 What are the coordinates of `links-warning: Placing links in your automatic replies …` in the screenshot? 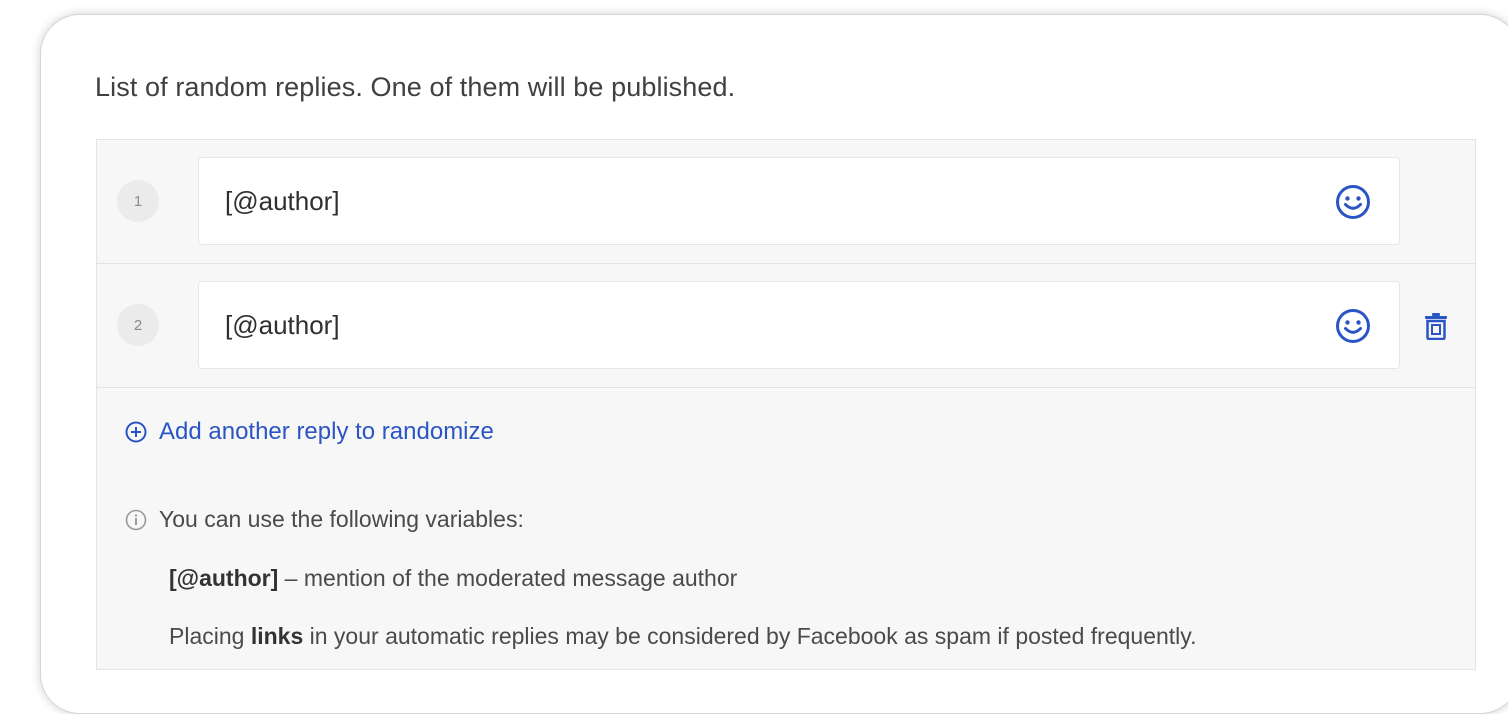 It's located at (682, 636).